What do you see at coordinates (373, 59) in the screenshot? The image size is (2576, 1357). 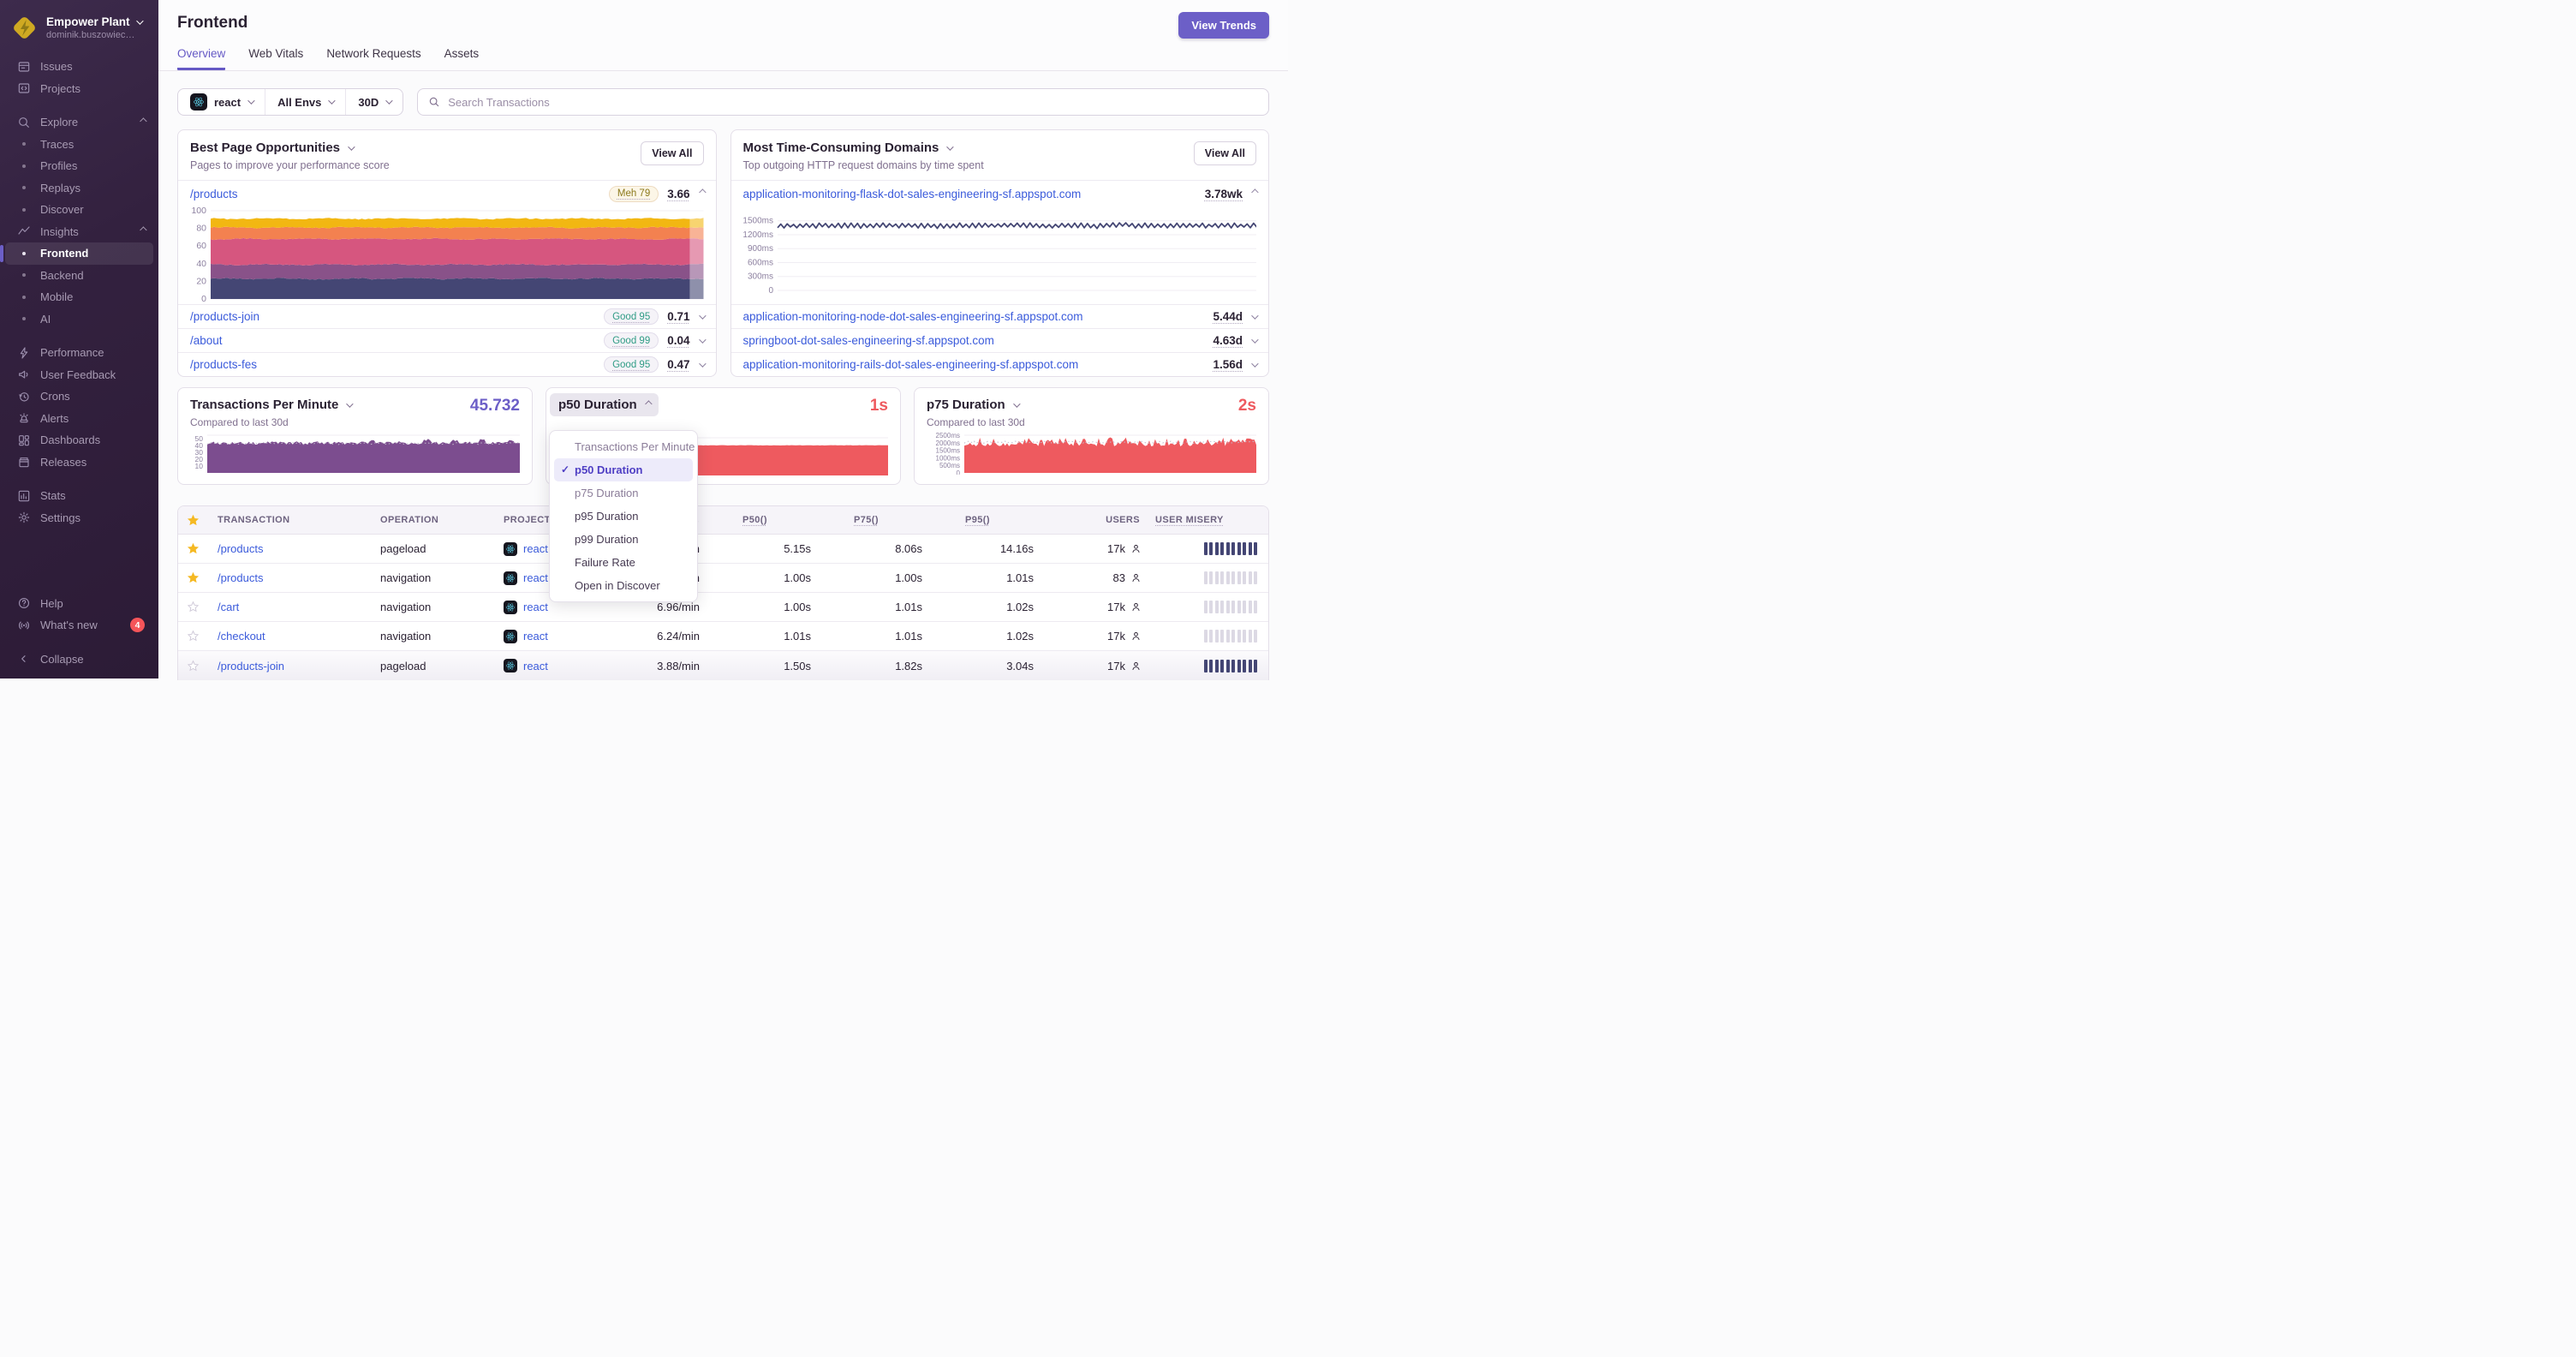 I see `tab: Network Requests` at bounding box center [373, 59].